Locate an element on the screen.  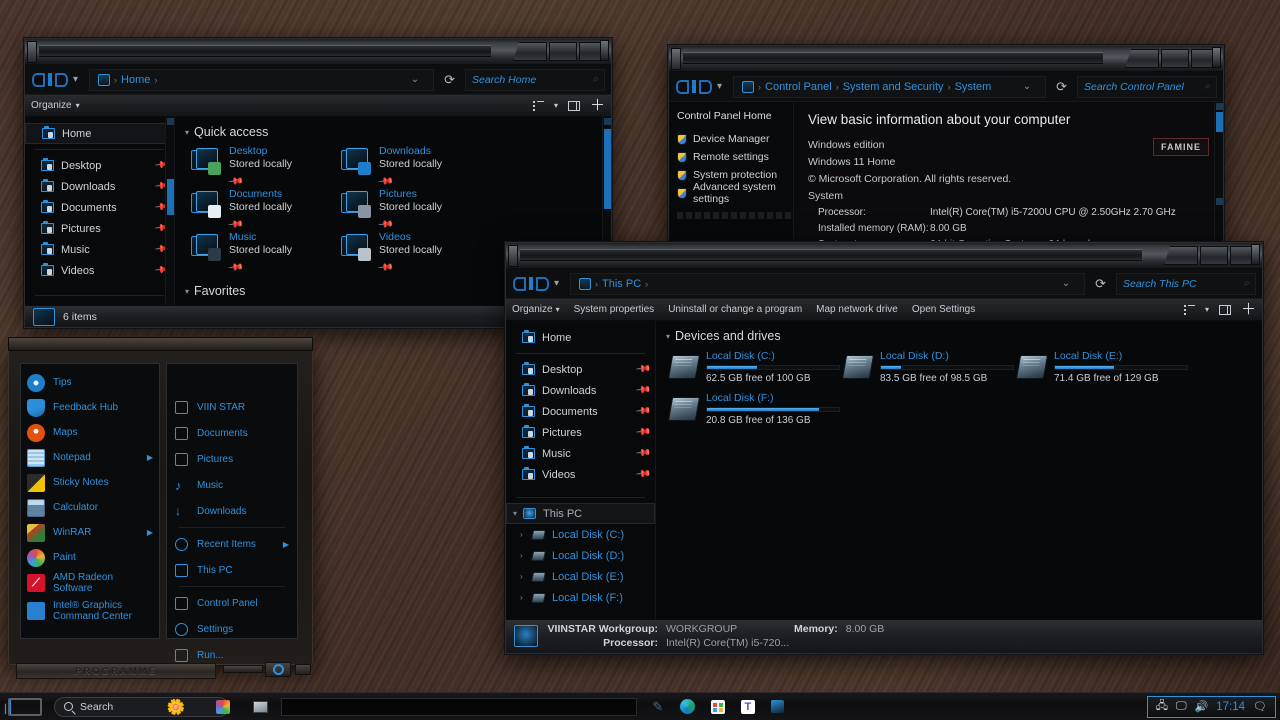
breadcrumb-this-pc: This PC is located at coordinates (621, 284).